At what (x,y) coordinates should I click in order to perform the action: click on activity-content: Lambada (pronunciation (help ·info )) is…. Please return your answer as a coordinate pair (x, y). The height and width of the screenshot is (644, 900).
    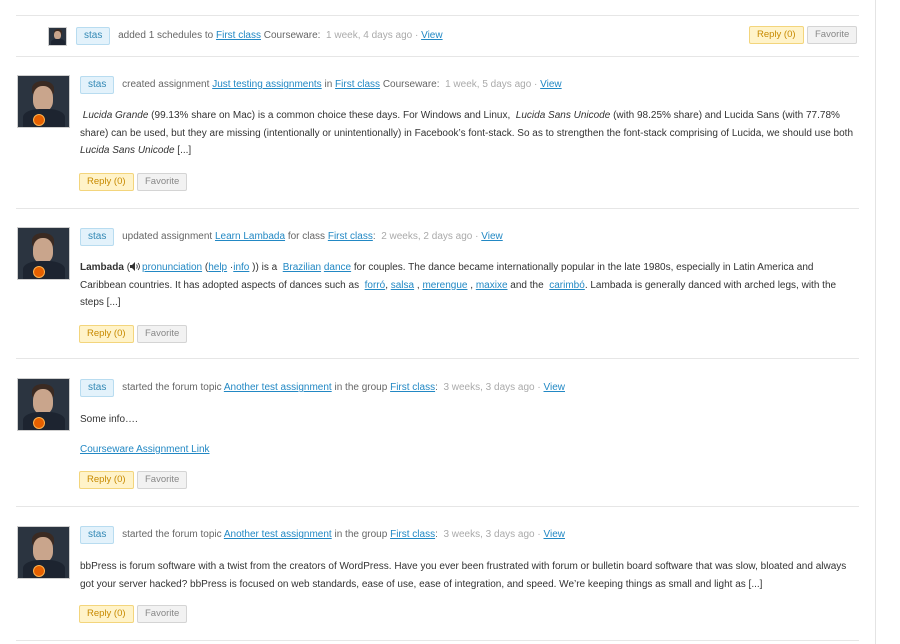
    Looking at the image, I should click on (458, 285).